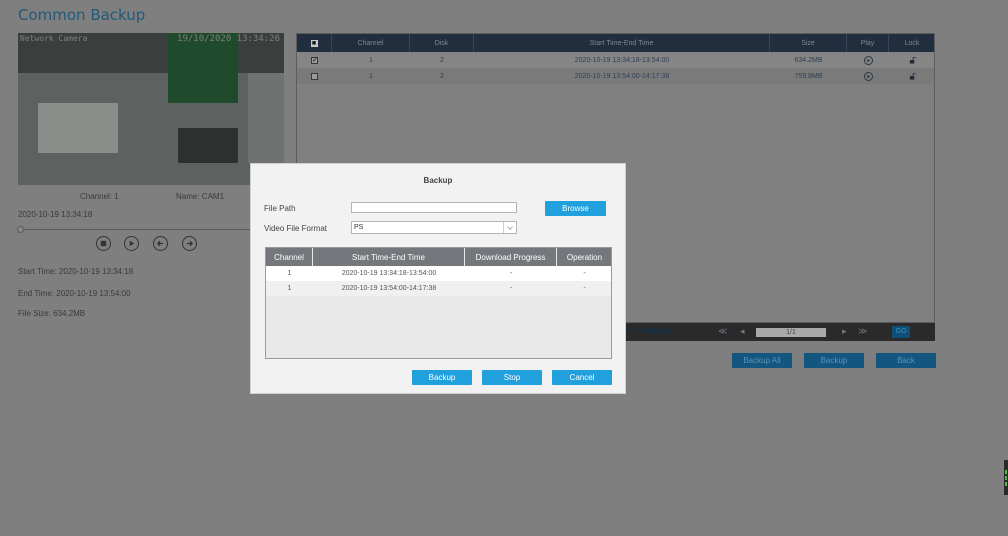  I want to click on table-row: 1 2 2020-10-19 13:54:00-14:17:38 759.8MB, so click(615, 76).